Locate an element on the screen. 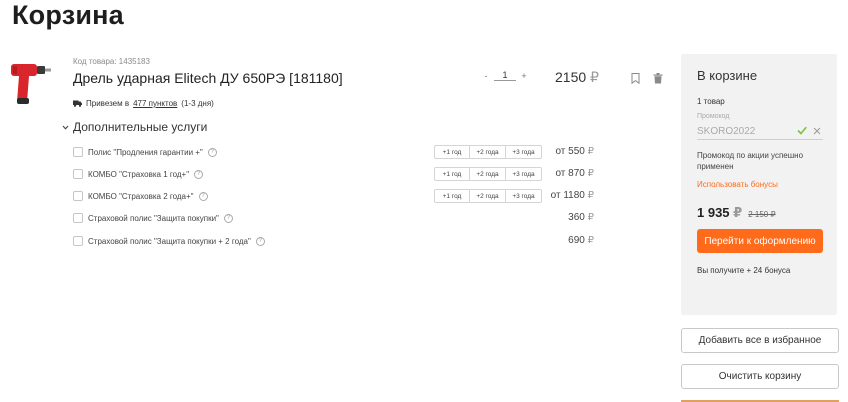  service-row: Полис "Продления гарантии +" ? is located at coordinates (145, 152).